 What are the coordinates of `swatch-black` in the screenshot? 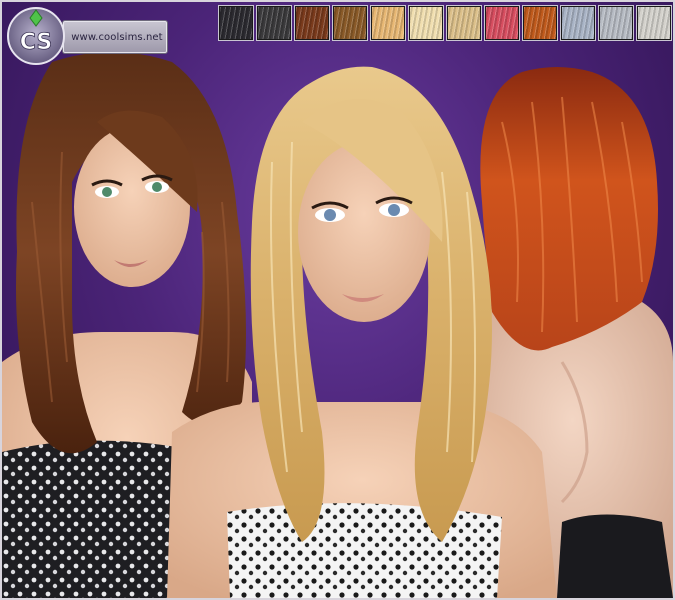 It's located at (236, 23).